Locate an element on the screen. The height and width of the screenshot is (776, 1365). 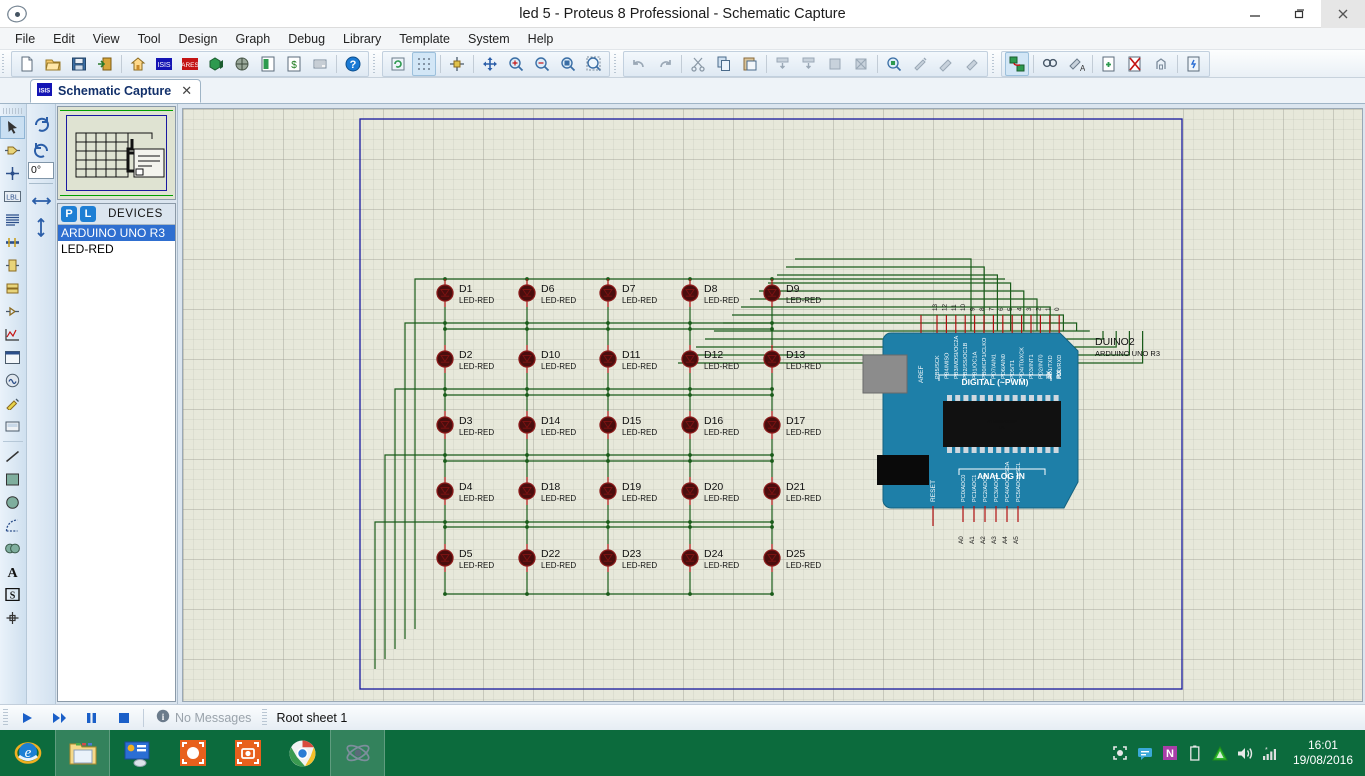
bus-mode is located at coordinates (12, 242).